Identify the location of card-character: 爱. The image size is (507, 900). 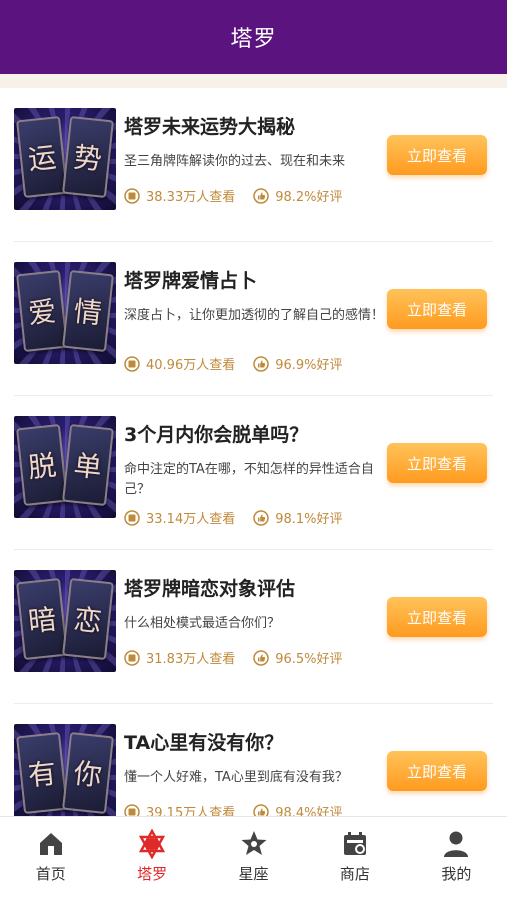
(42, 312).